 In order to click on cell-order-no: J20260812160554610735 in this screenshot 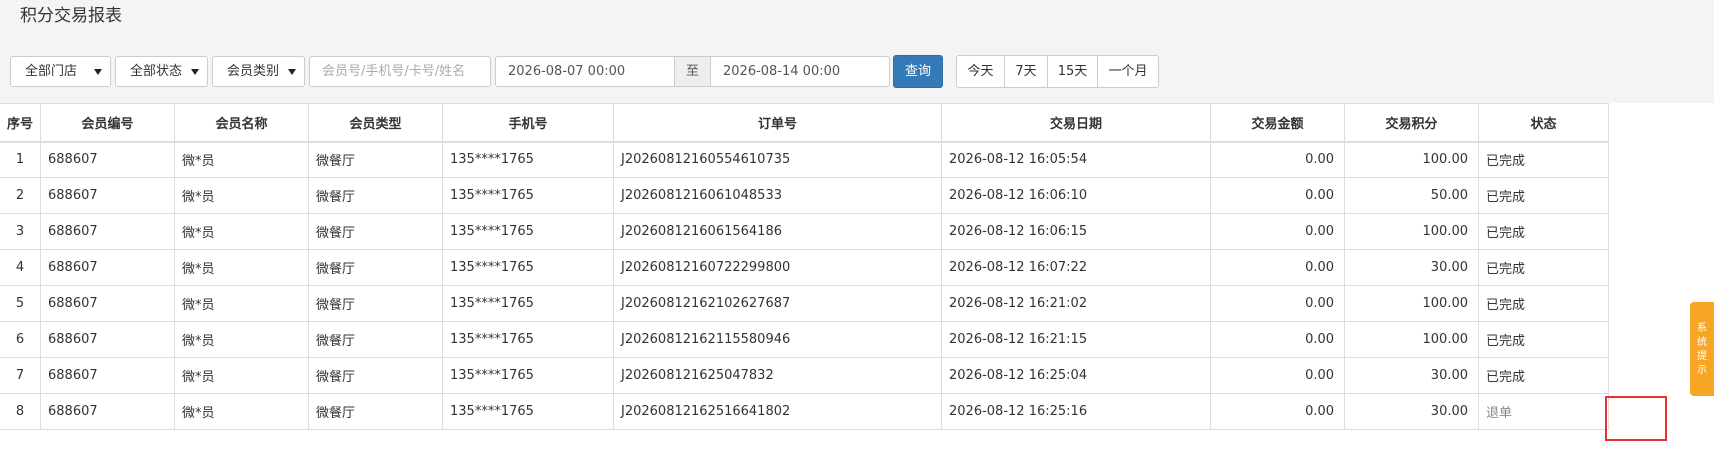, I will do `click(778, 159)`.